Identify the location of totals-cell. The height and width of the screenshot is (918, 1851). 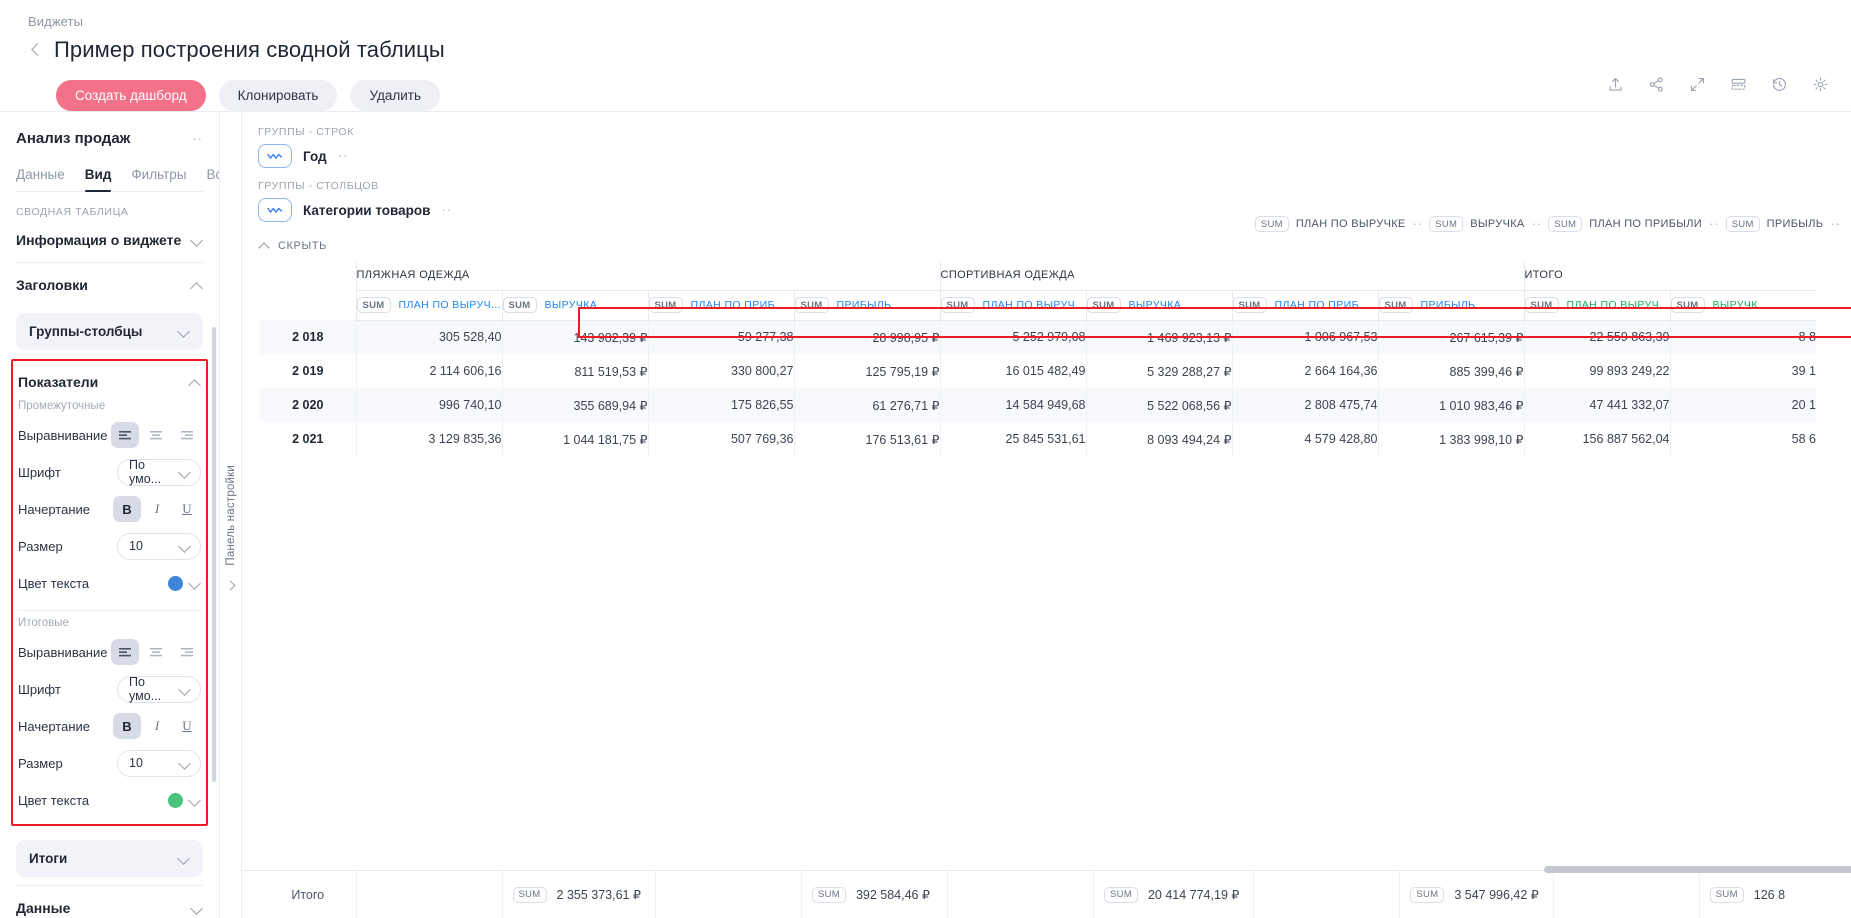
(1626, 894).